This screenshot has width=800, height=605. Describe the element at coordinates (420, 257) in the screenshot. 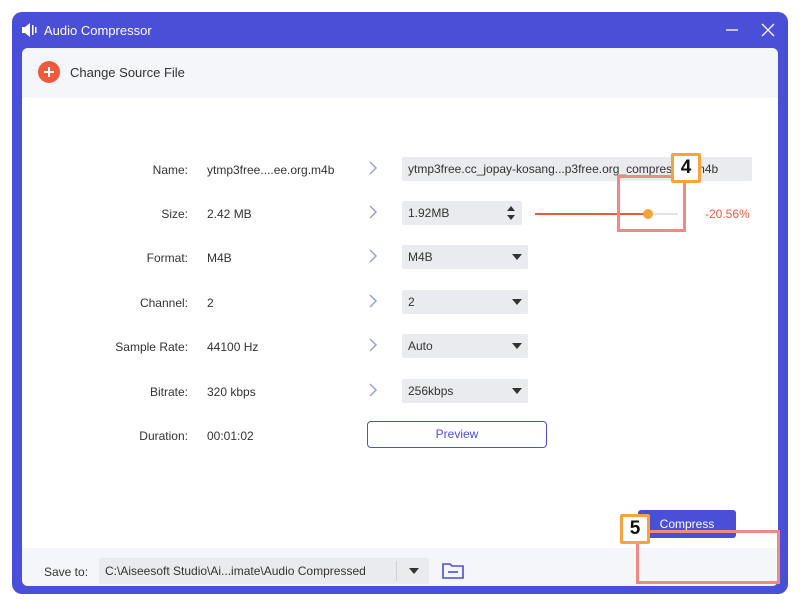

I see `format-selected-value: M4B` at that location.